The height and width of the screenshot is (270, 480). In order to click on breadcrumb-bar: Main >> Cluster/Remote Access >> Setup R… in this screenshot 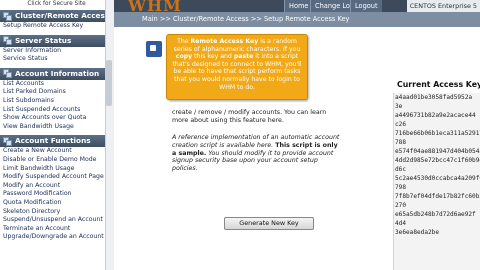, I will do `click(297, 19)`.